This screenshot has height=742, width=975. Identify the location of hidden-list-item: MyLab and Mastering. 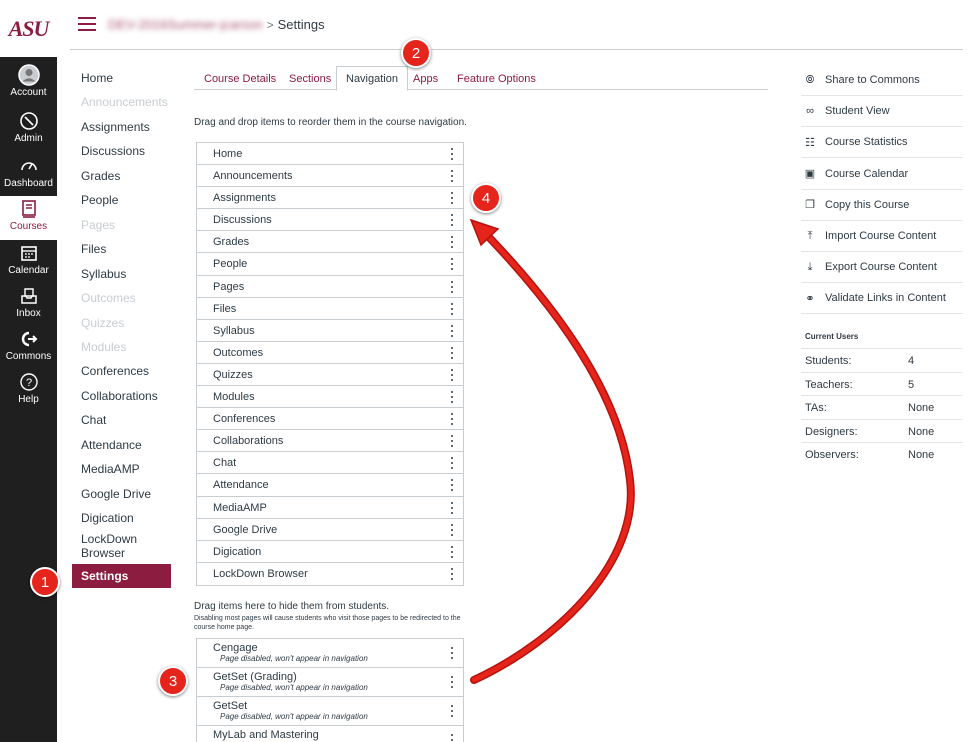
(330, 734).